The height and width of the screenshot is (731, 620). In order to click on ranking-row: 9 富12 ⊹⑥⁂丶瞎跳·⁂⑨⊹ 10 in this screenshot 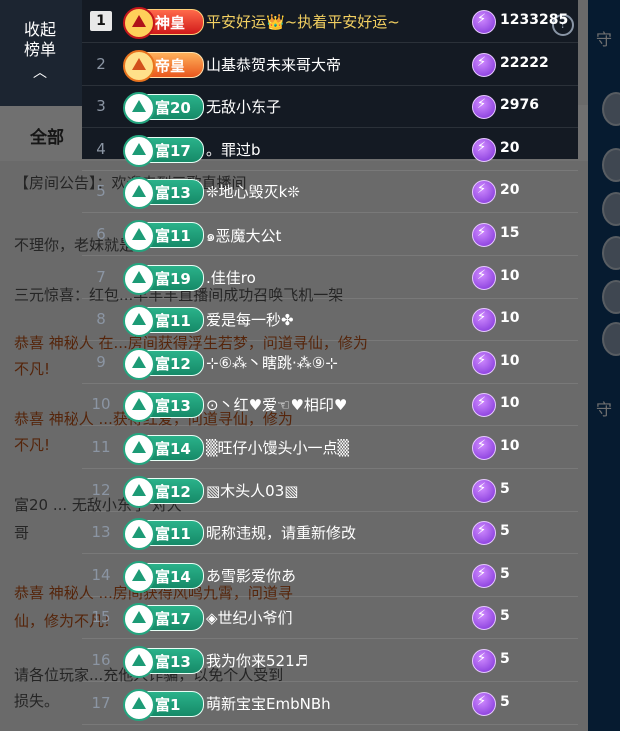, I will do `click(330, 362)`.